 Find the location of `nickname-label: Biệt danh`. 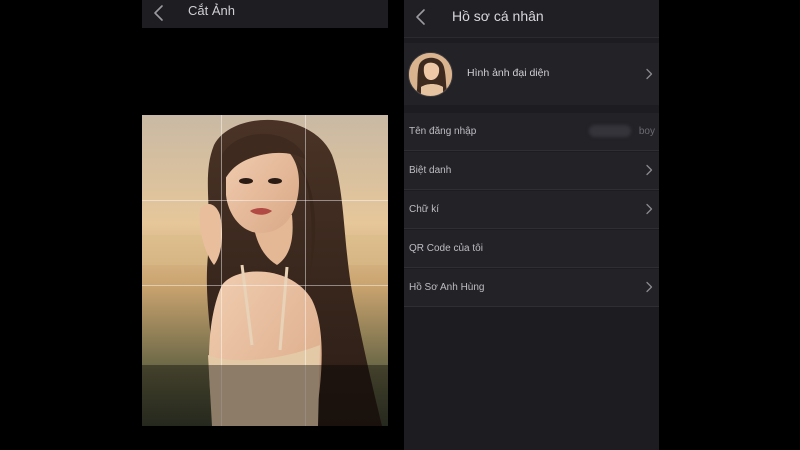

nickname-label: Biệt danh is located at coordinates (430, 170).